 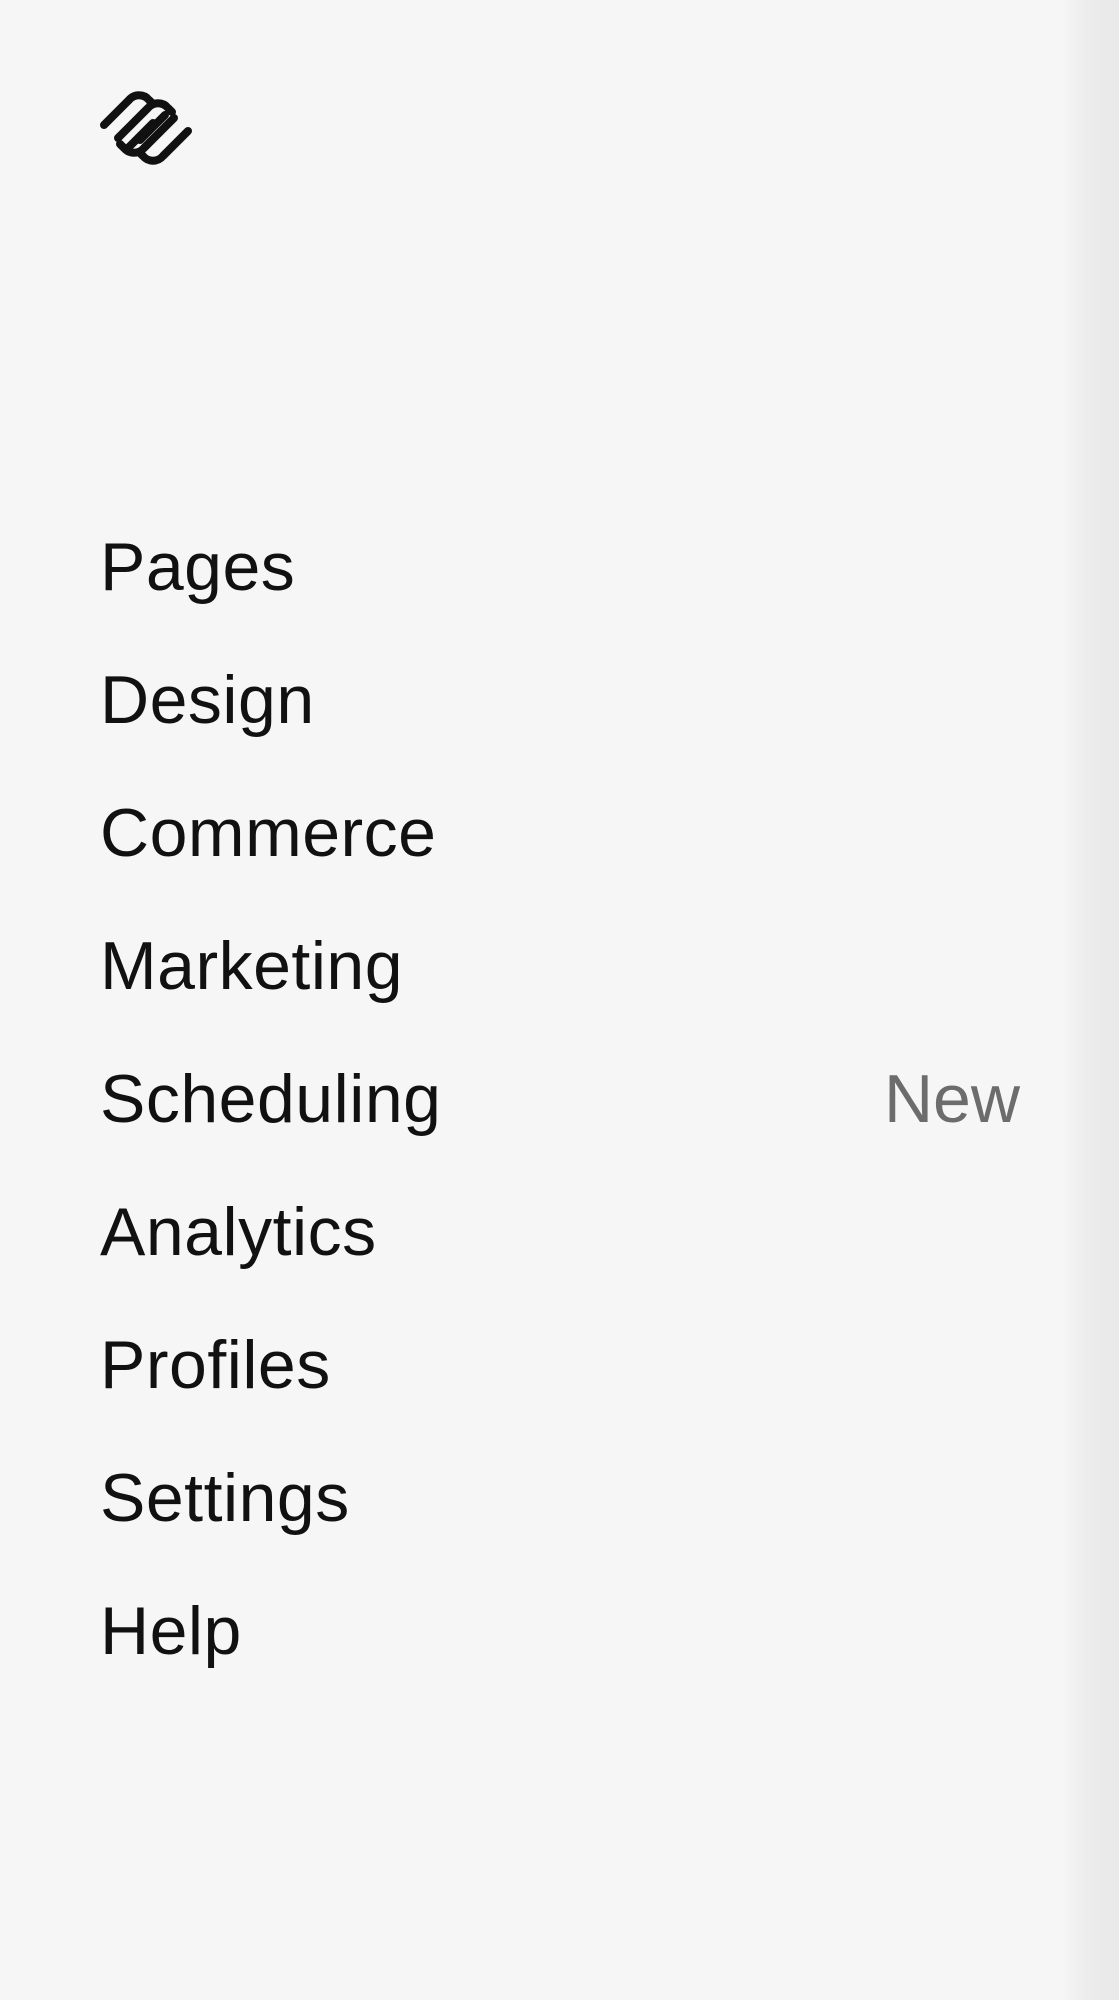 What do you see at coordinates (171, 1630) in the screenshot?
I see `nav-item-label: Help` at bounding box center [171, 1630].